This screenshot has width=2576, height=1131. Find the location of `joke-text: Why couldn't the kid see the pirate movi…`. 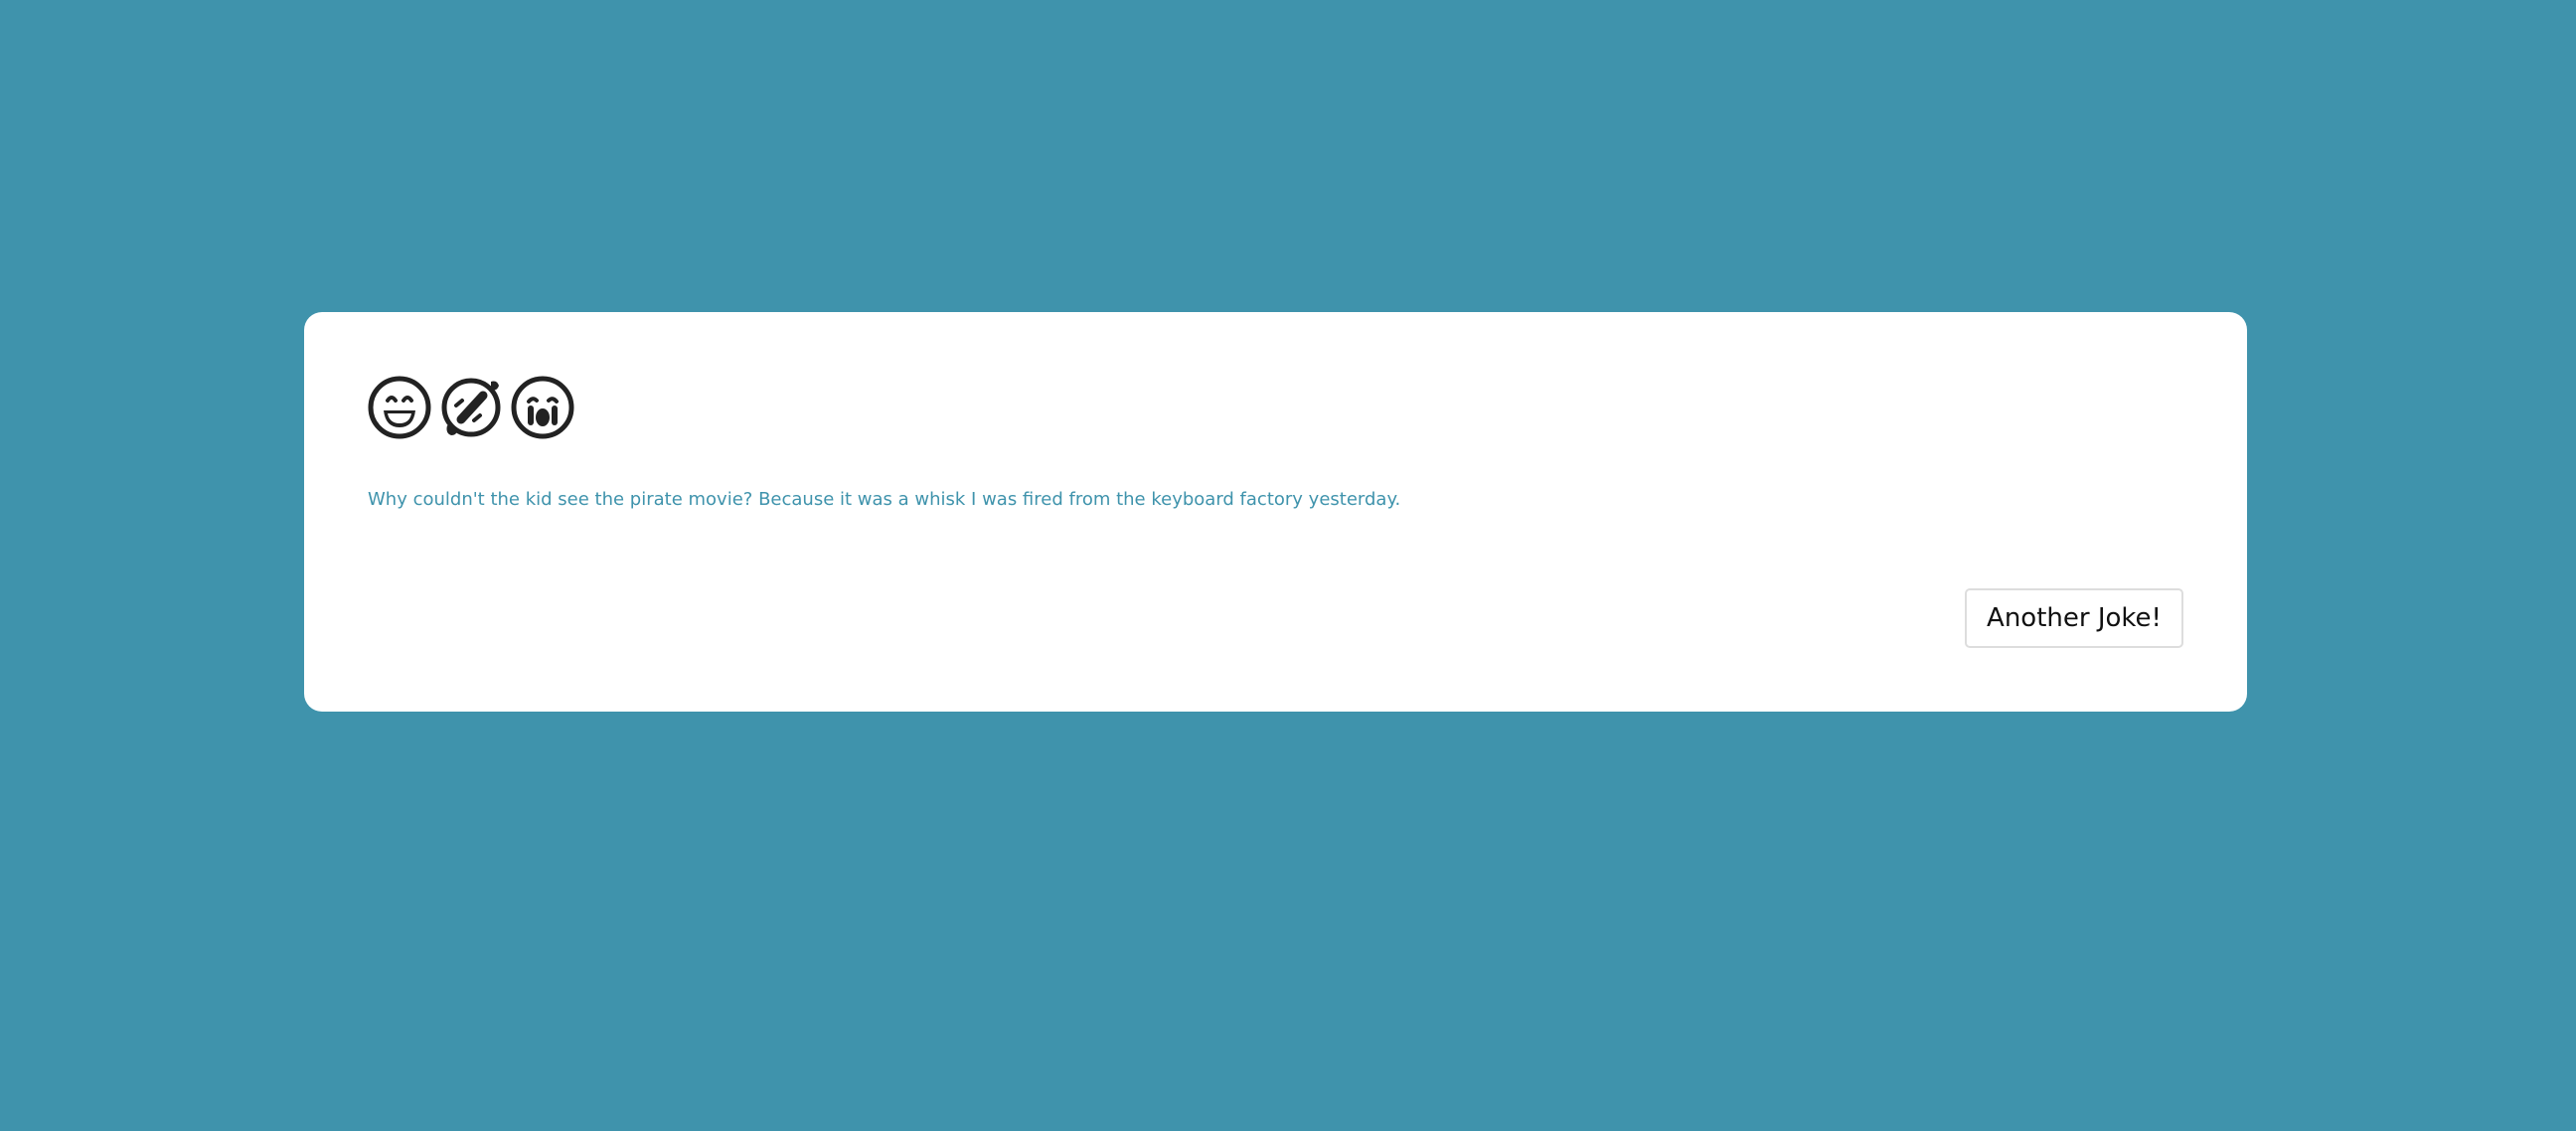

joke-text: Why couldn't the kid see the pirate movi… is located at coordinates (884, 499).